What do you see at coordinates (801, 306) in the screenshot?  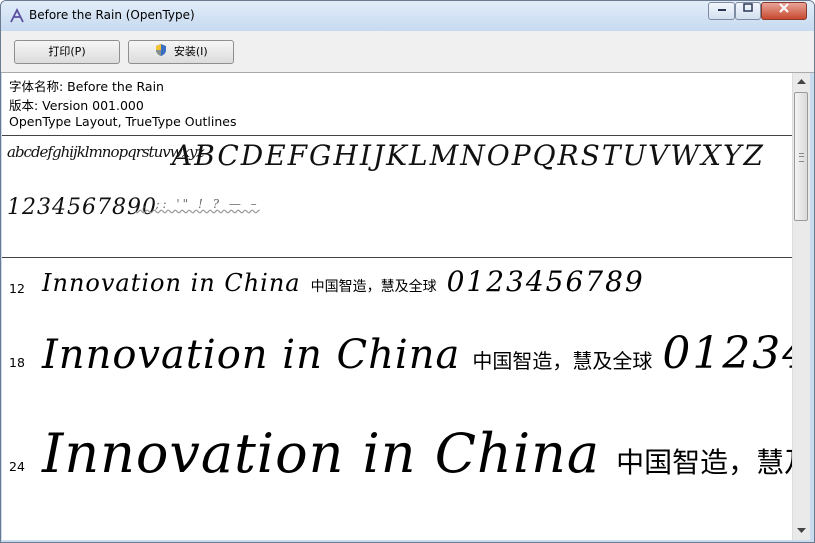 I see `vertical-scrollbar` at bounding box center [801, 306].